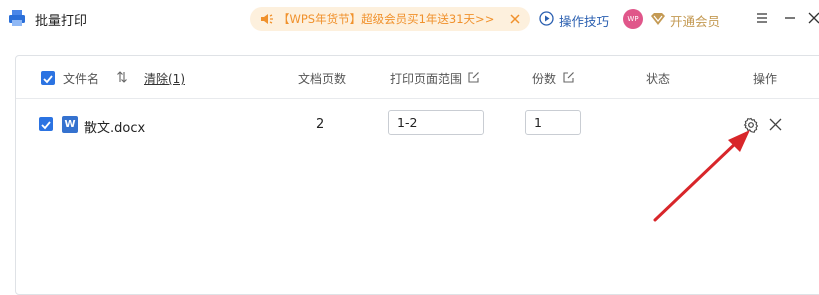  I want to click on minimize-icon, so click(790, 18).